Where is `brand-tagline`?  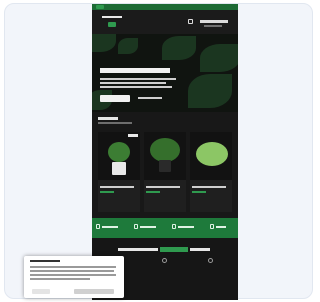
brand-tagline is located at coordinates (213, 26).